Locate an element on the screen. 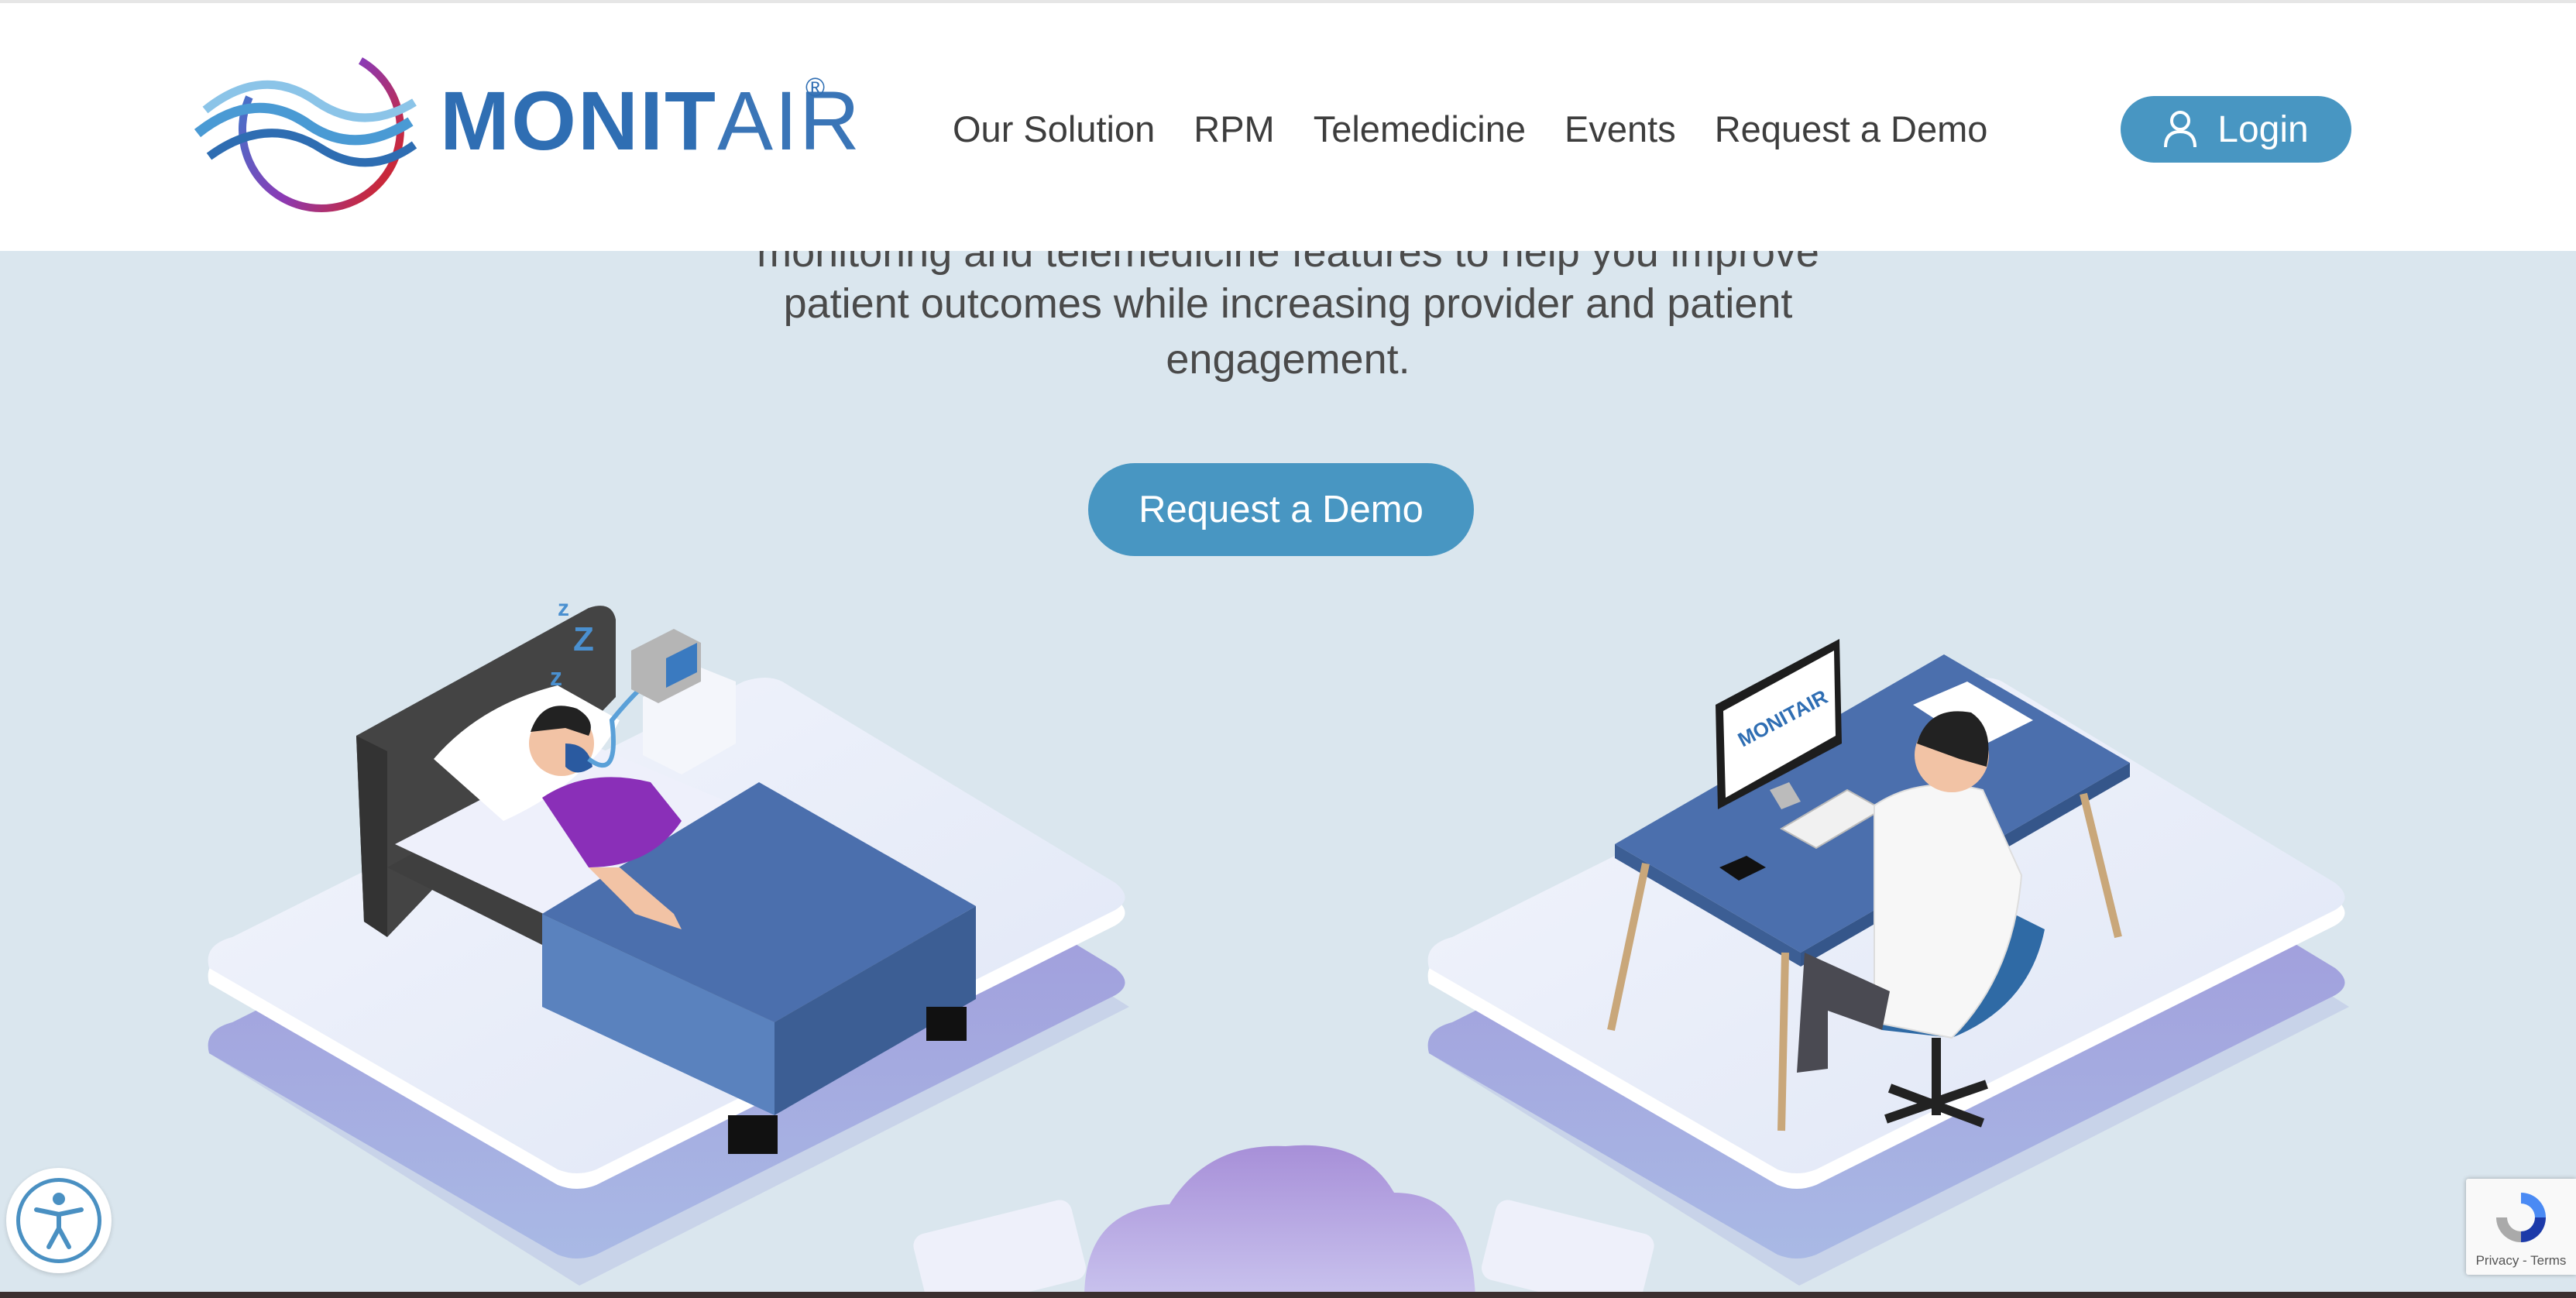 This screenshot has height=1298, width=2576. brand-name: MONITAIR is located at coordinates (650, 120).